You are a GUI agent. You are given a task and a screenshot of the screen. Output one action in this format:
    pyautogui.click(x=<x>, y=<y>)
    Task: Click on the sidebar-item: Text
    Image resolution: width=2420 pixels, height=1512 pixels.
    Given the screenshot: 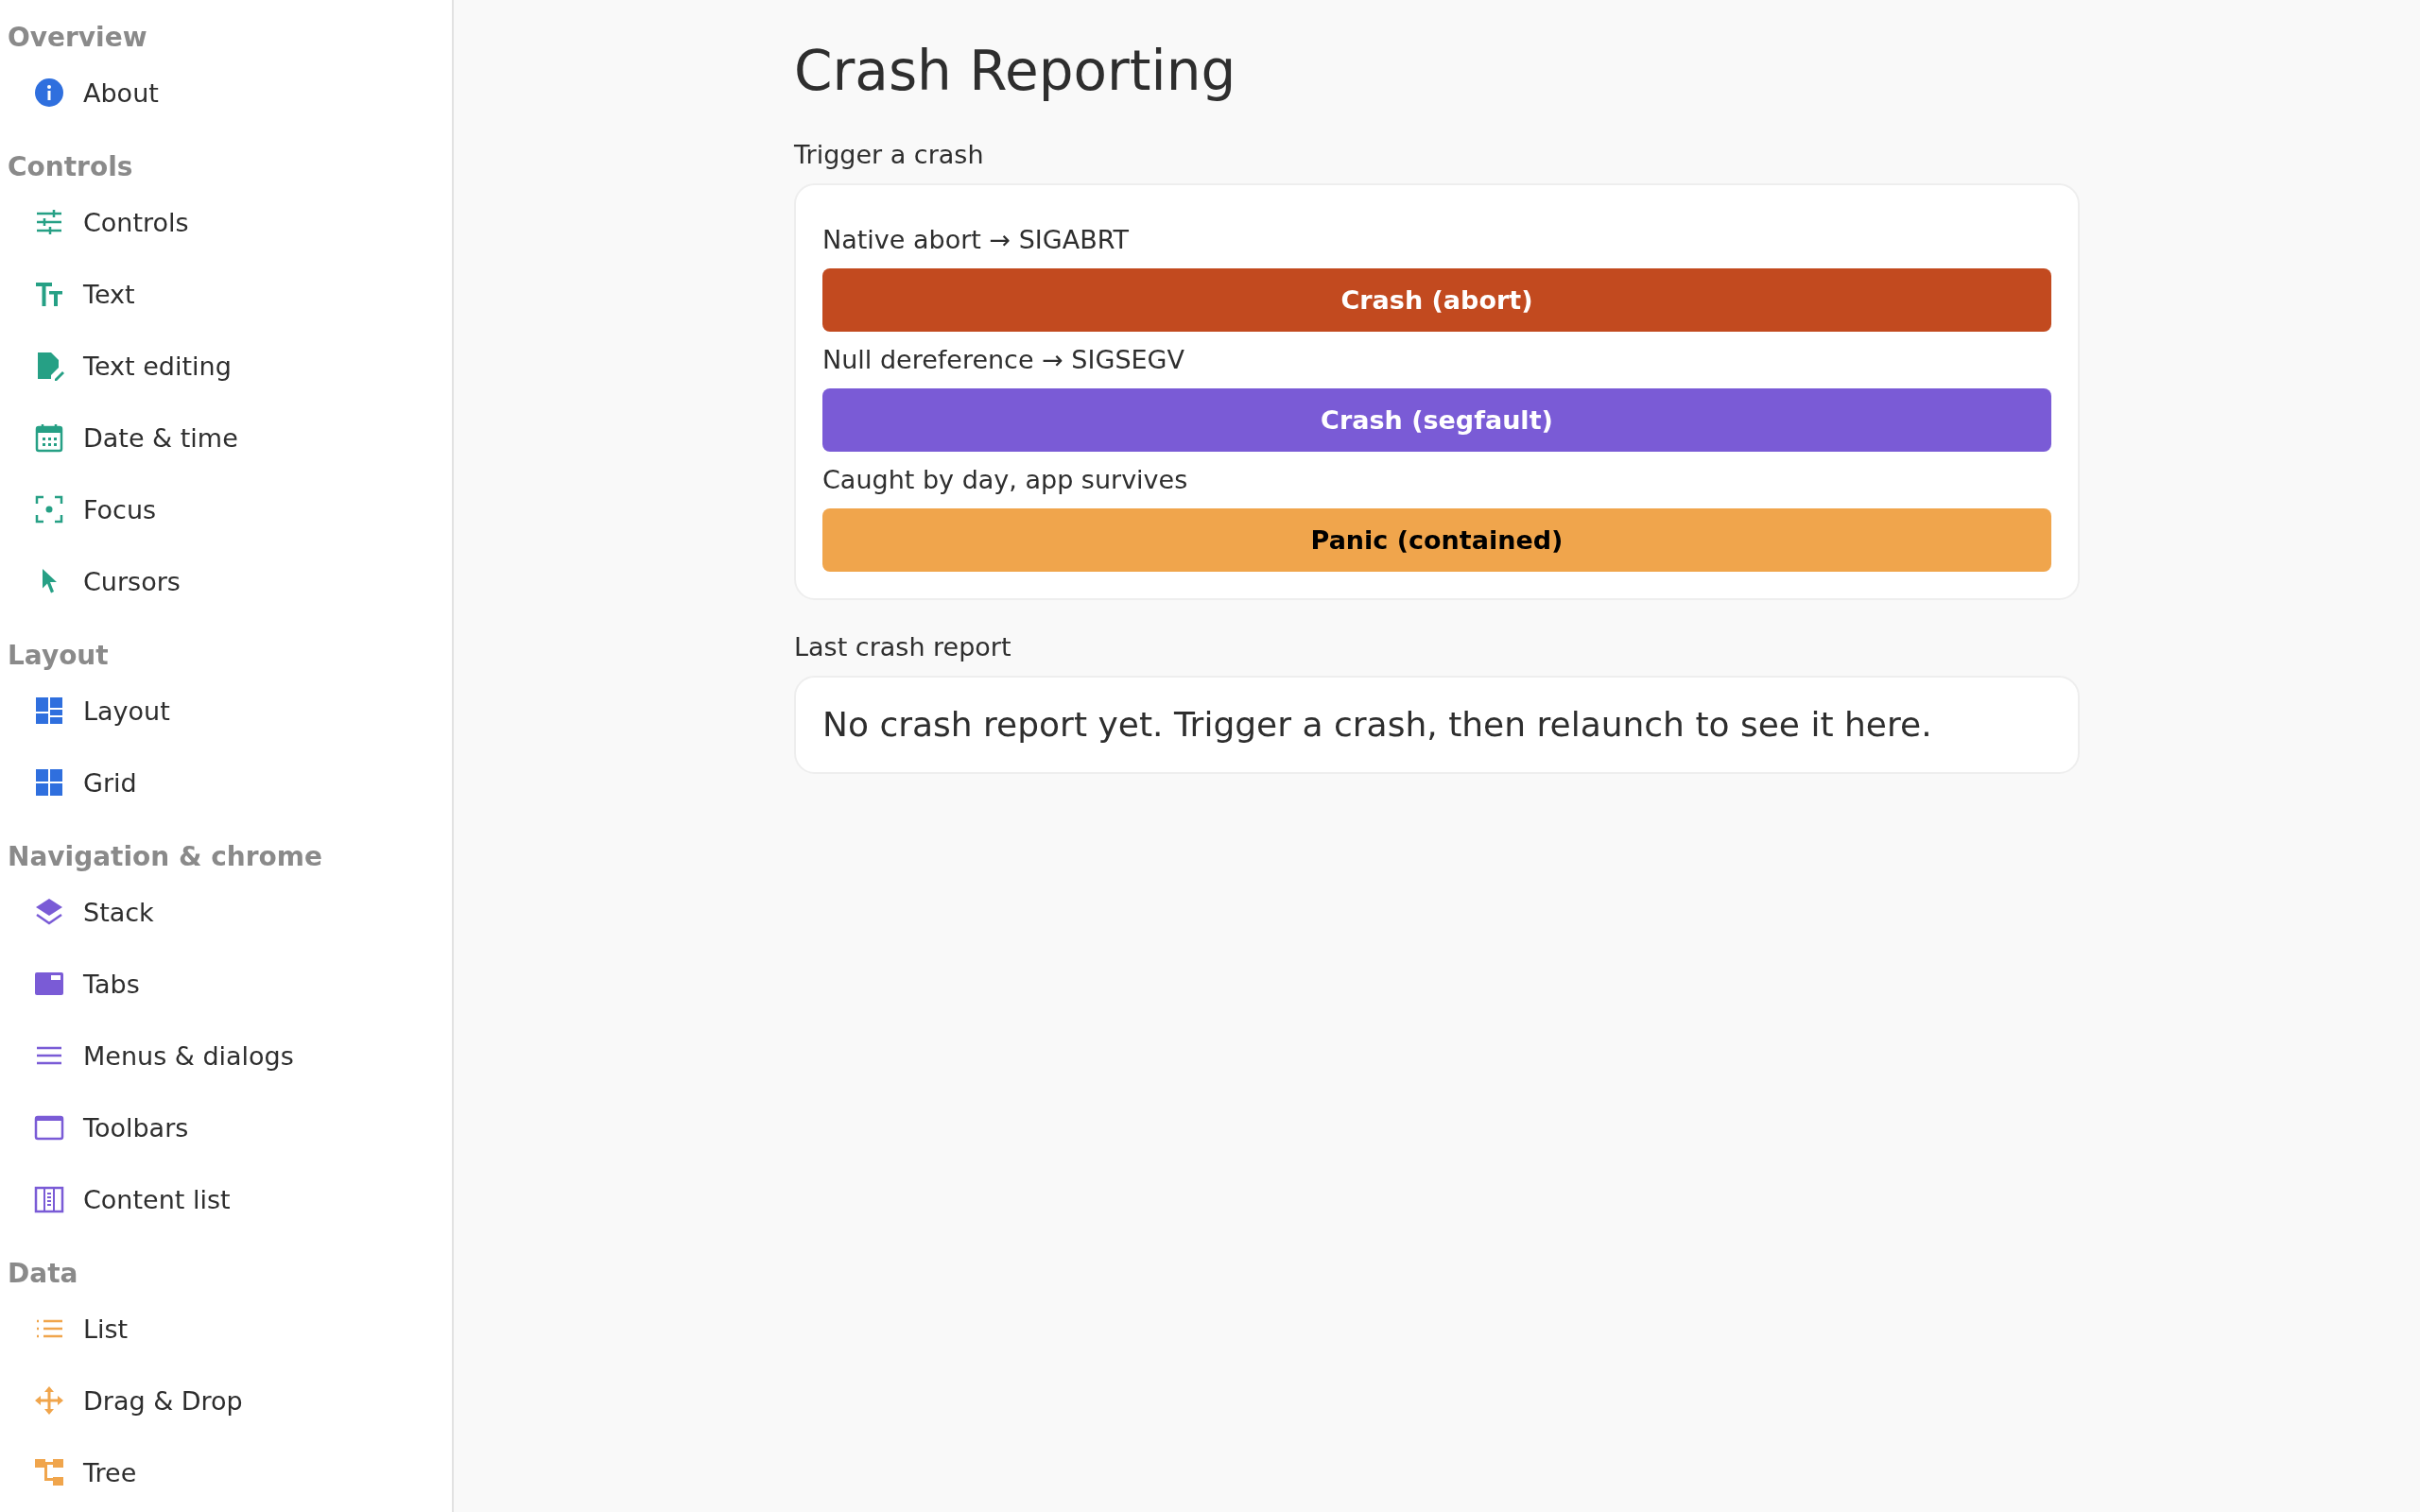 What is the action you would take?
    pyautogui.click(x=226, y=294)
    